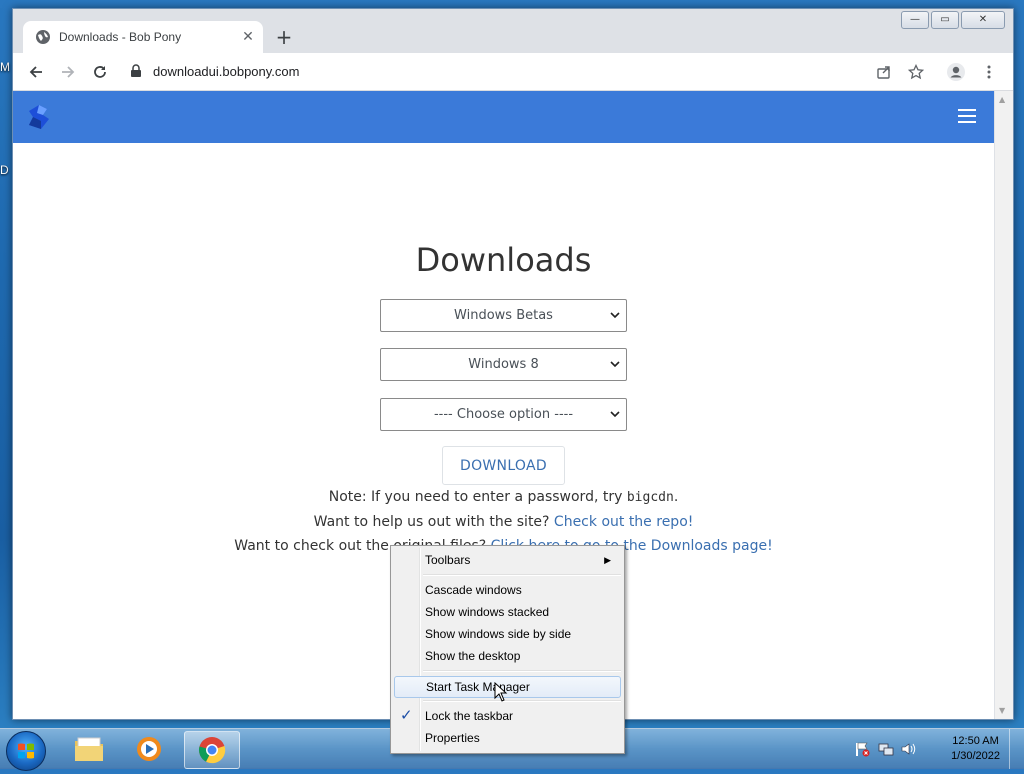  I want to click on maximize-button: ▭, so click(945, 20).